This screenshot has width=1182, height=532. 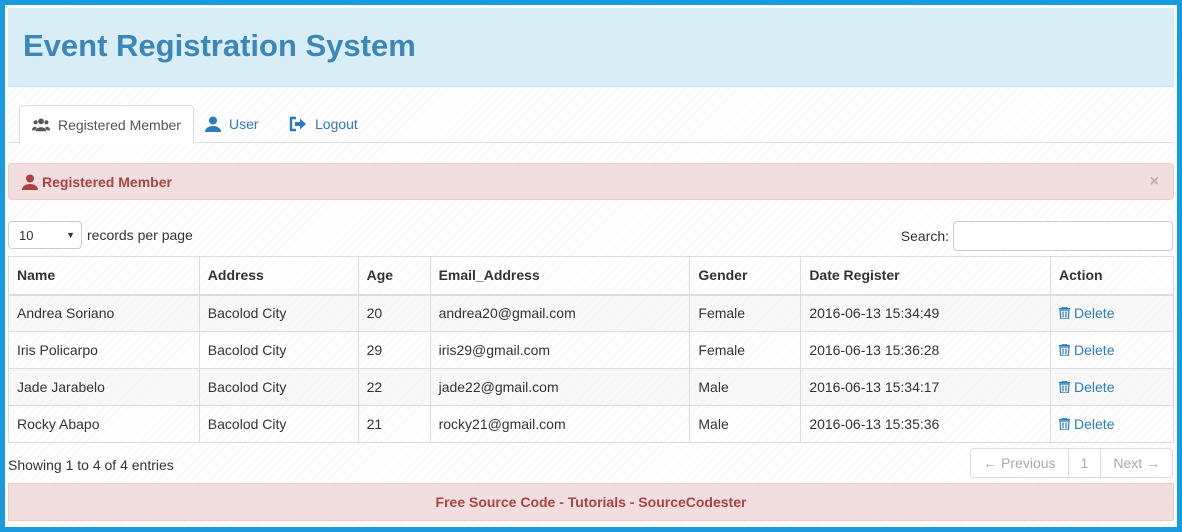 What do you see at coordinates (560, 424) in the screenshot?
I see `cell-email: rocky21@gmail.com` at bounding box center [560, 424].